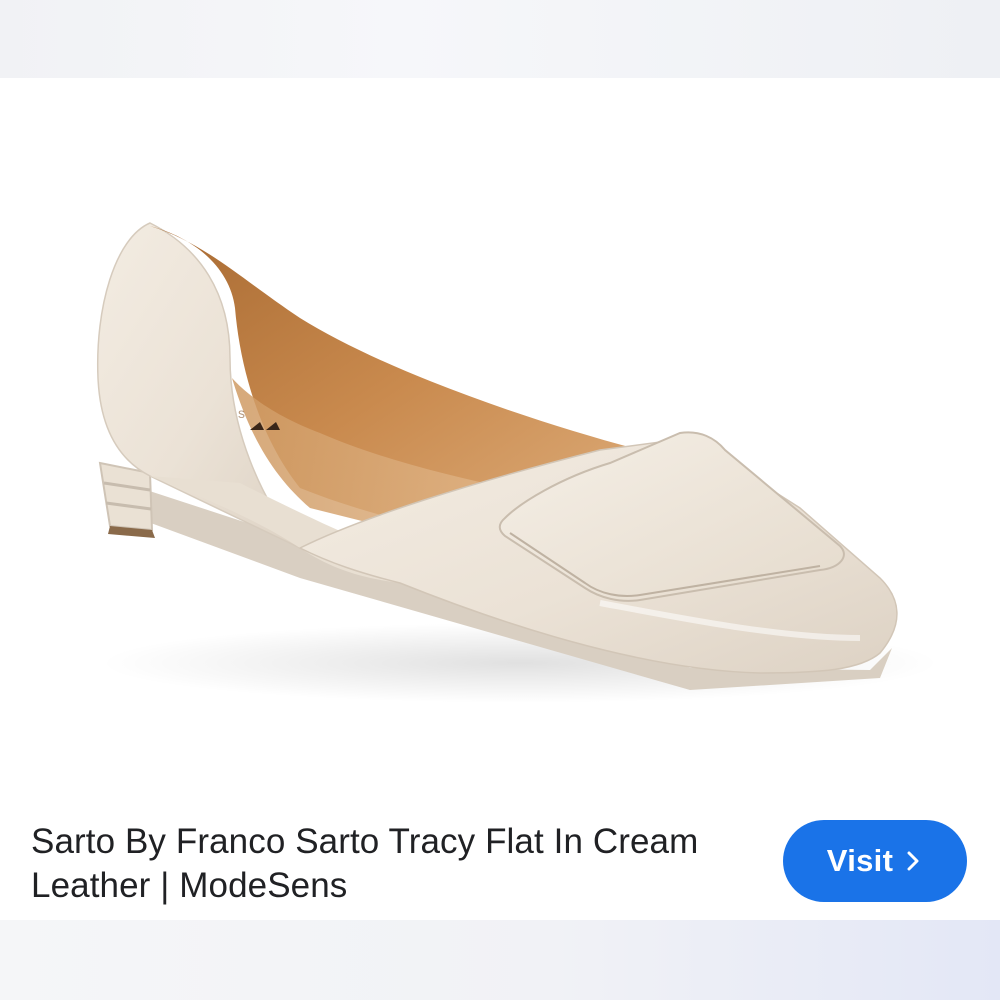  I want to click on svg-text: s, so click(241, 413).